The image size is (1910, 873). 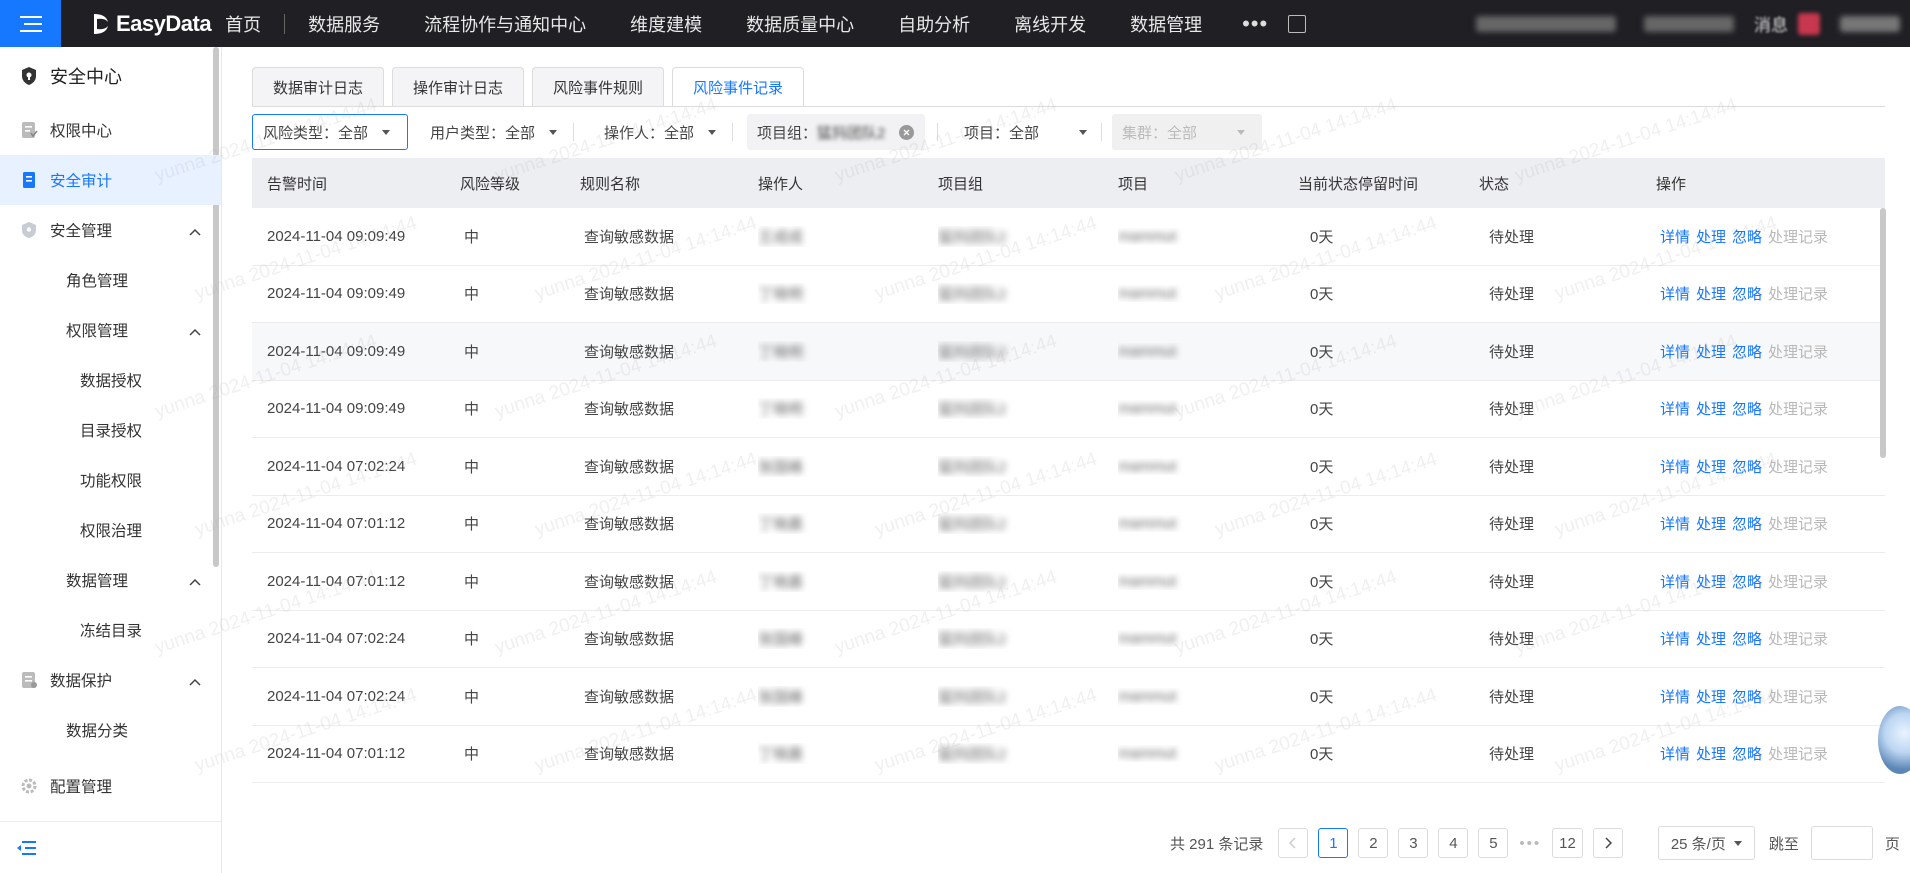 What do you see at coordinates (110, 786) in the screenshot?
I see `sidebar-item: 配置管理` at bounding box center [110, 786].